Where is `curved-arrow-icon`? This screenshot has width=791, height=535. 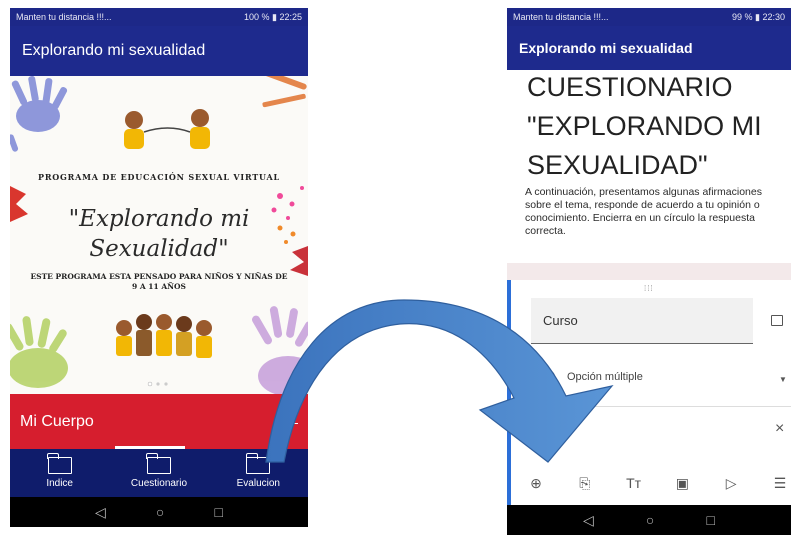
curved-arrow-icon is located at coordinates (439, 381).